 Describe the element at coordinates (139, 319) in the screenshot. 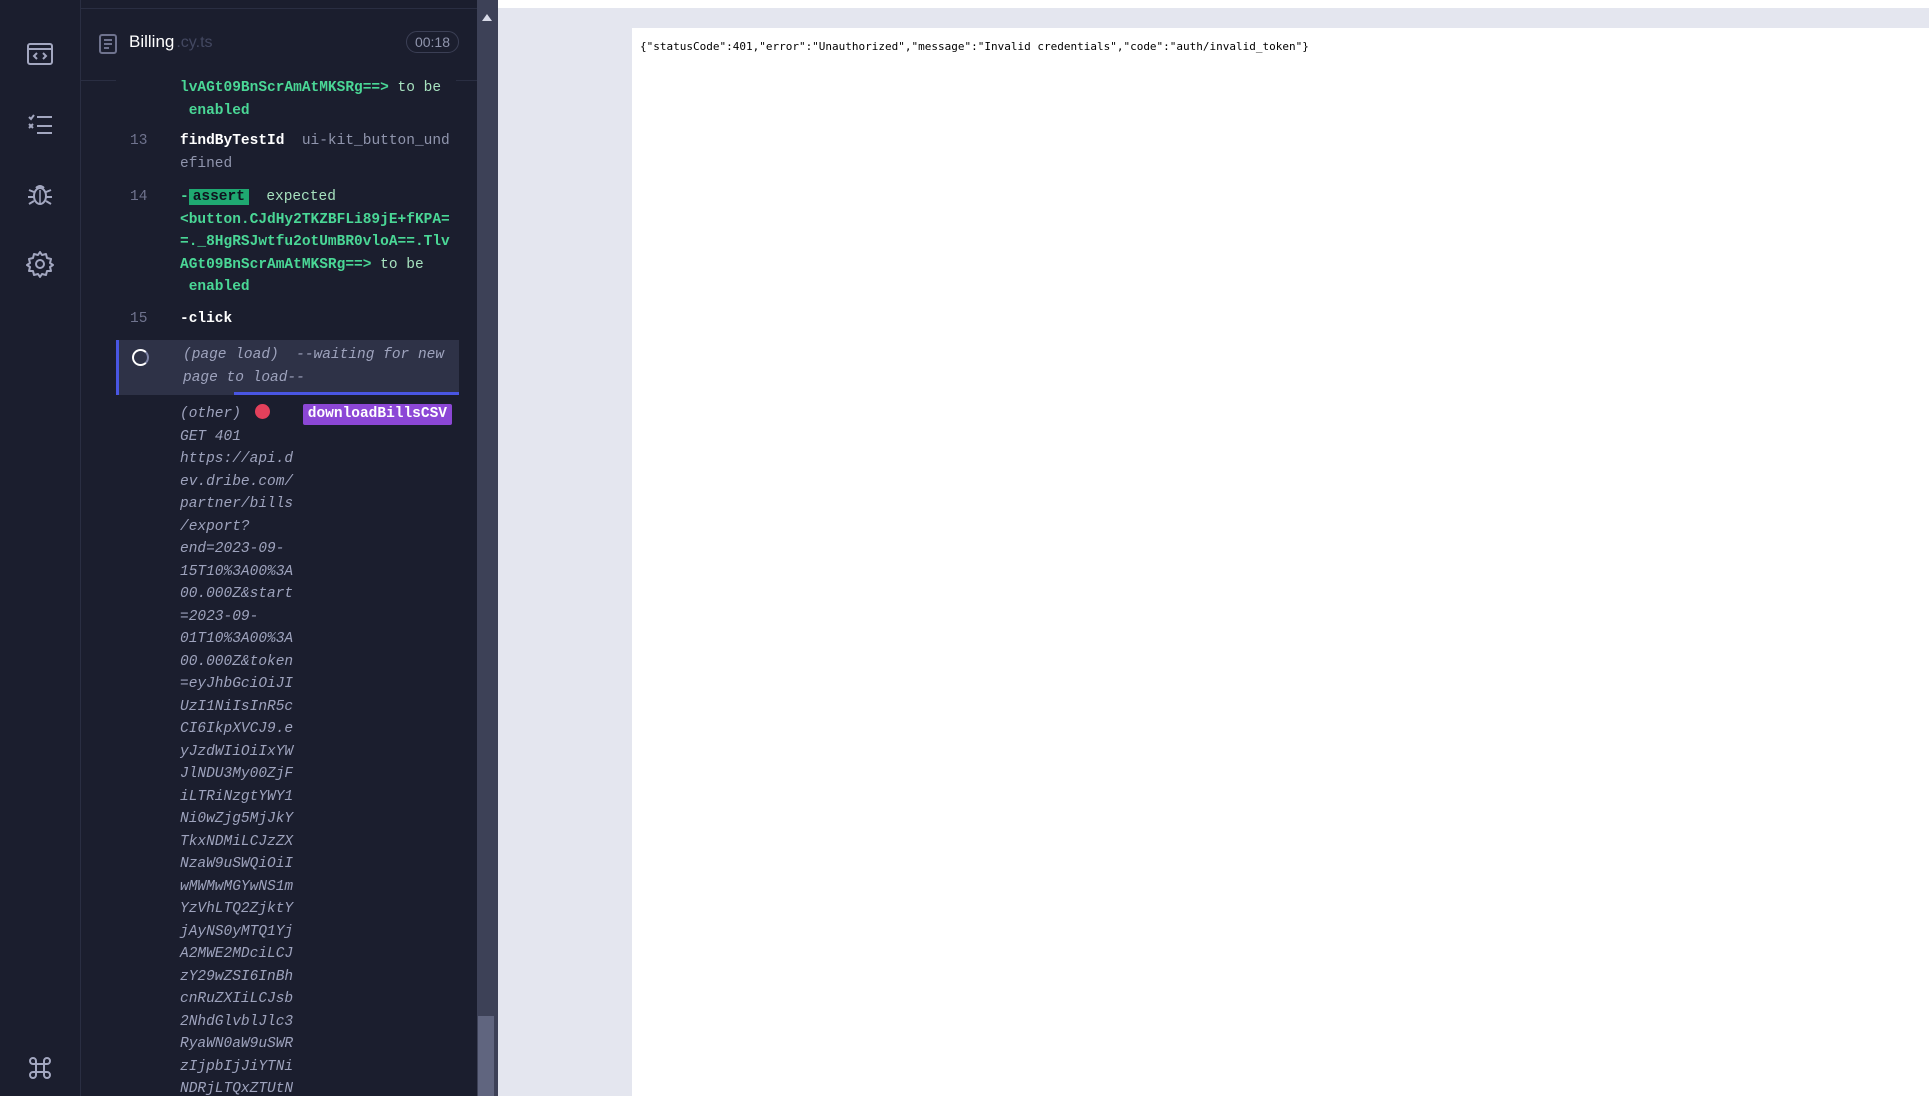

I see `command-number: 15` at that location.